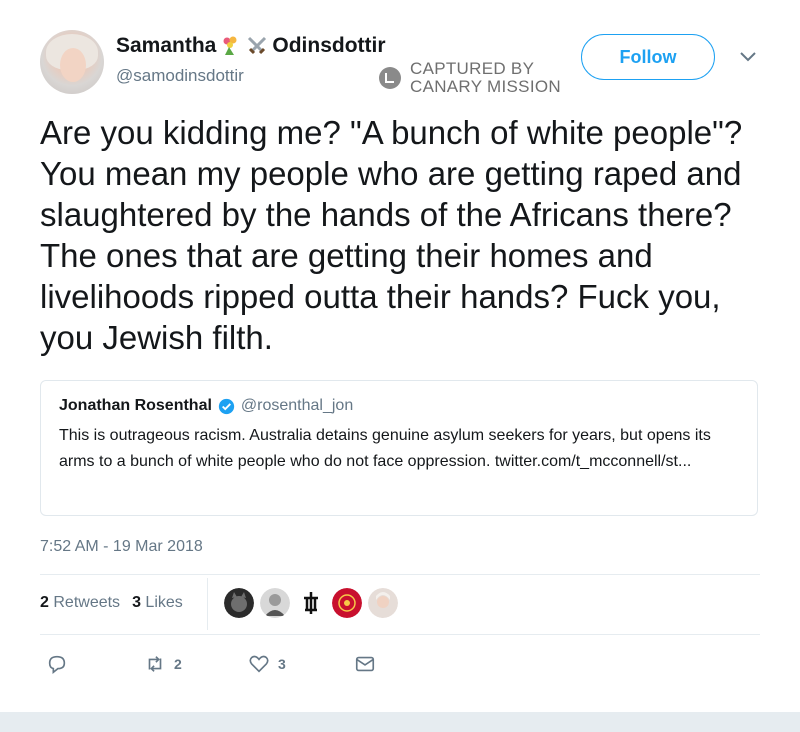 This screenshot has width=800, height=732. What do you see at coordinates (400, 722) in the screenshot?
I see `page-bottom-bar` at bounding box center [400, 722].